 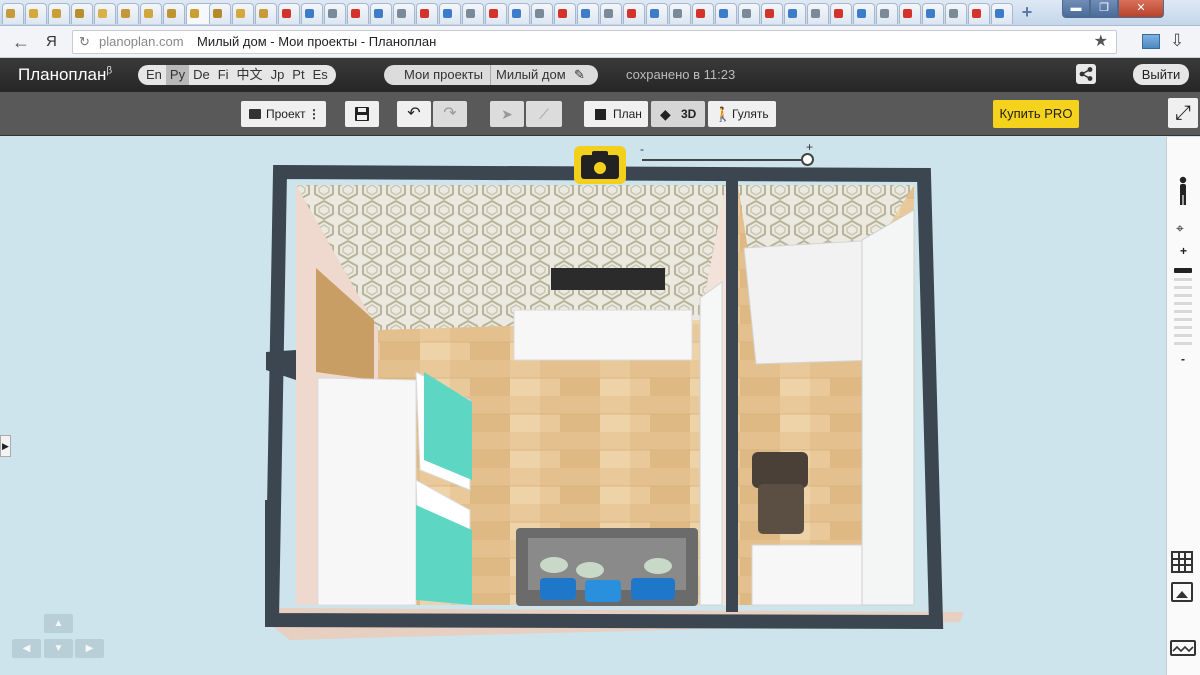 I want to click on pan-up-arrow-icon: ▲, so click(x=58, y=623).